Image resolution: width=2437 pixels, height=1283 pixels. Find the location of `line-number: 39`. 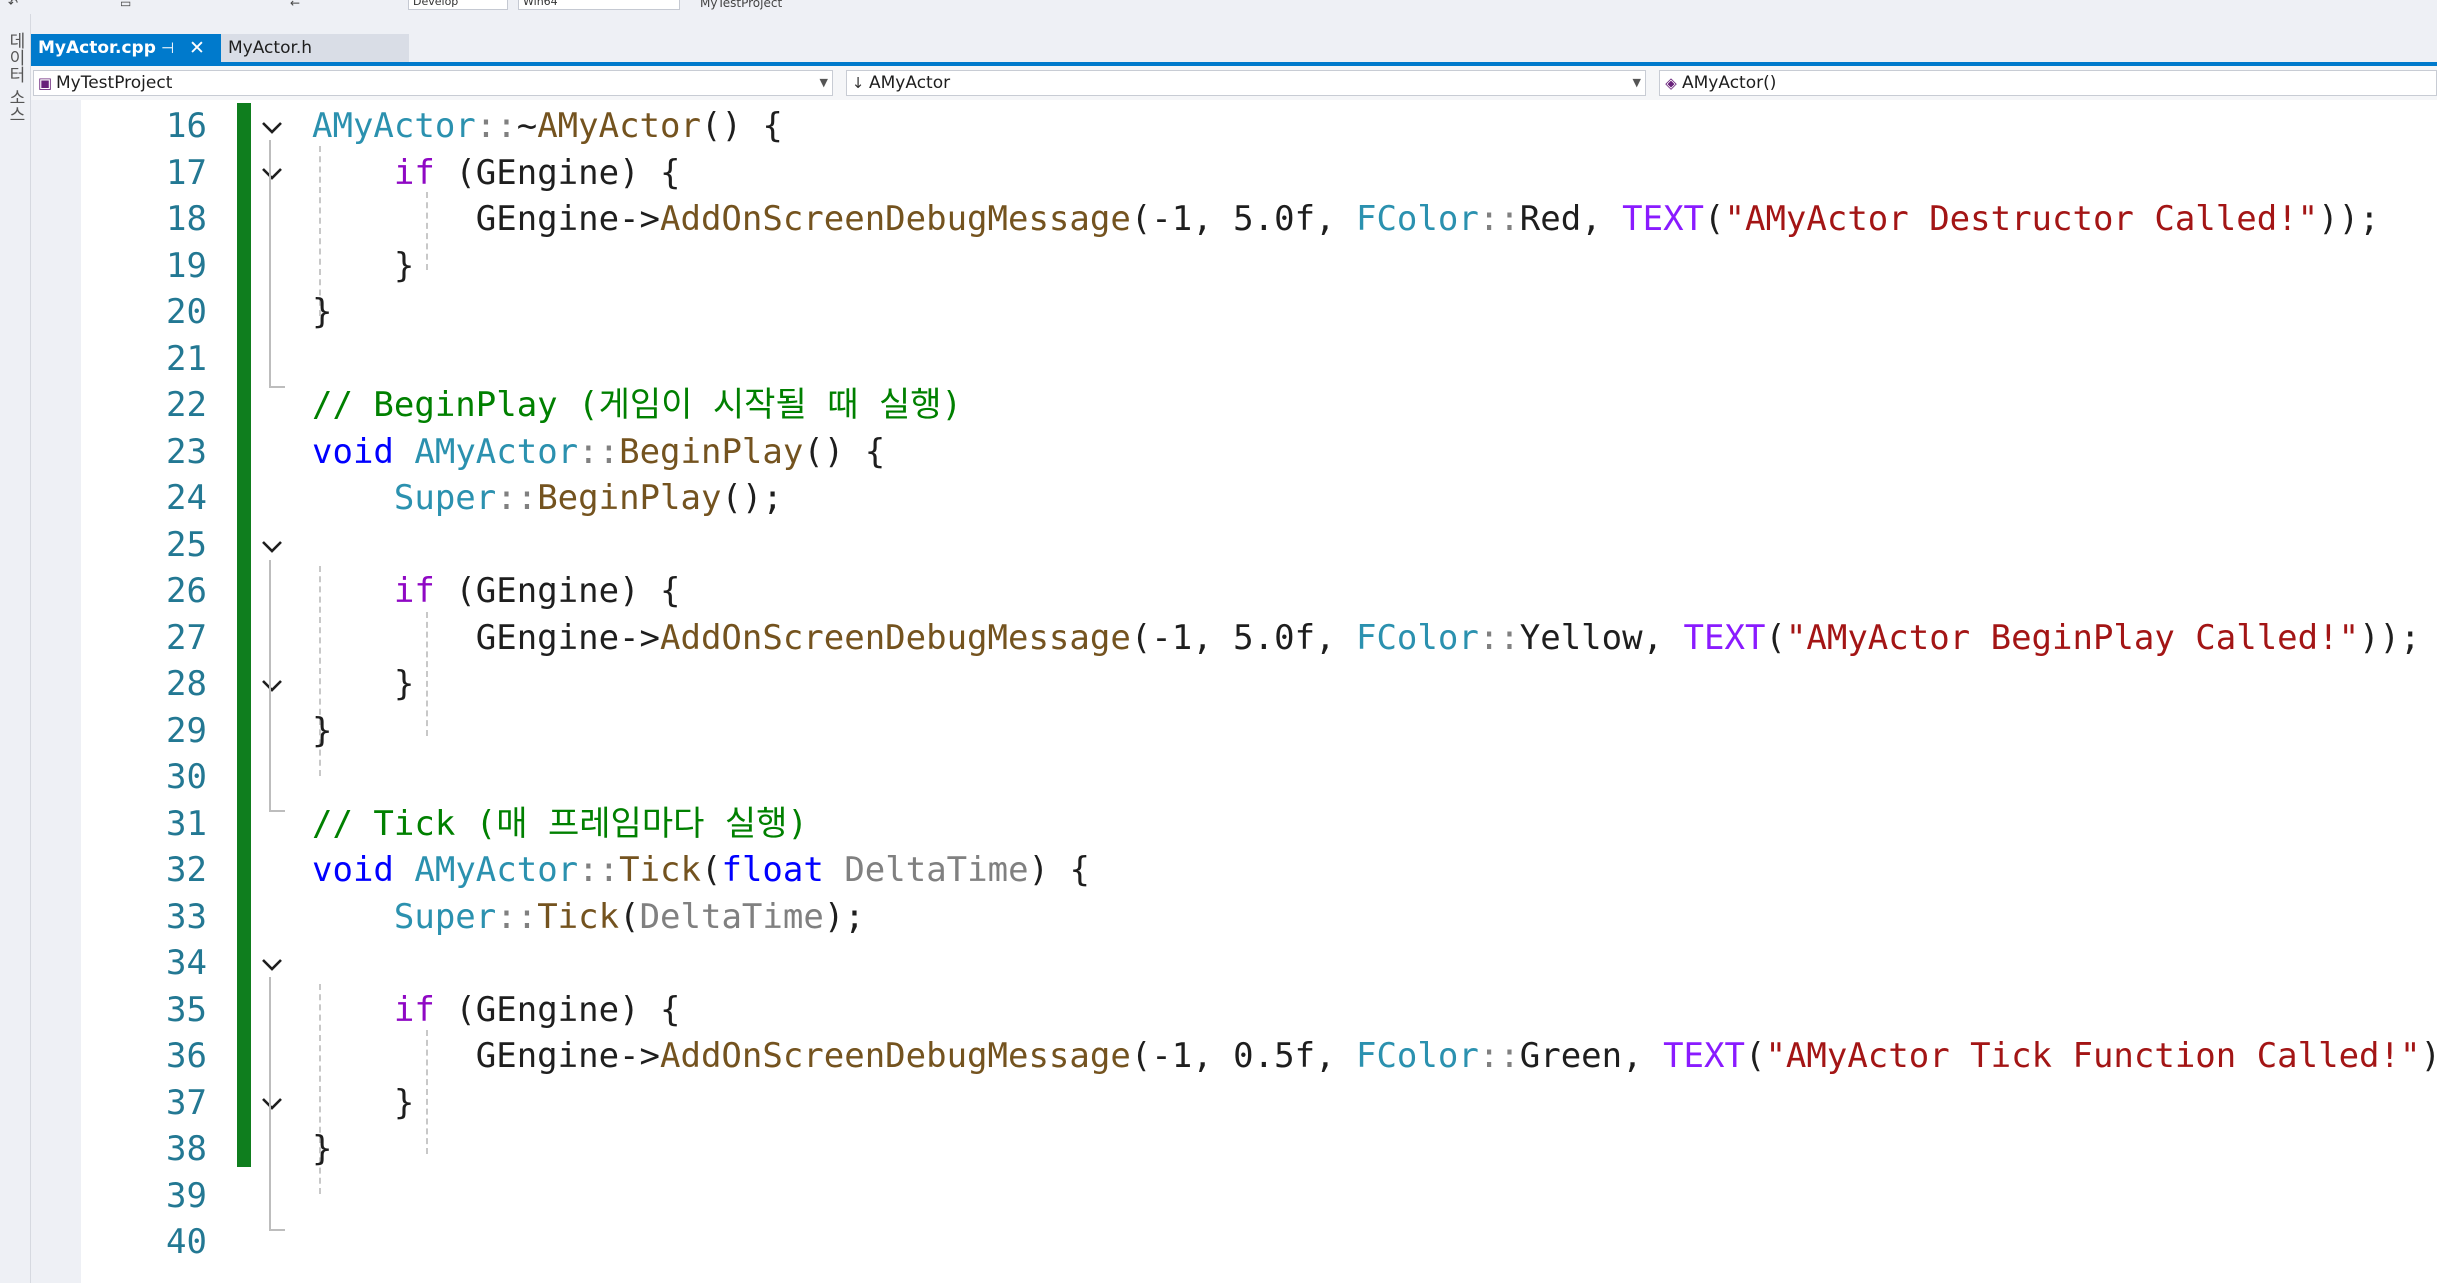

line-number: 39 is located at coordinates (186, 1196).